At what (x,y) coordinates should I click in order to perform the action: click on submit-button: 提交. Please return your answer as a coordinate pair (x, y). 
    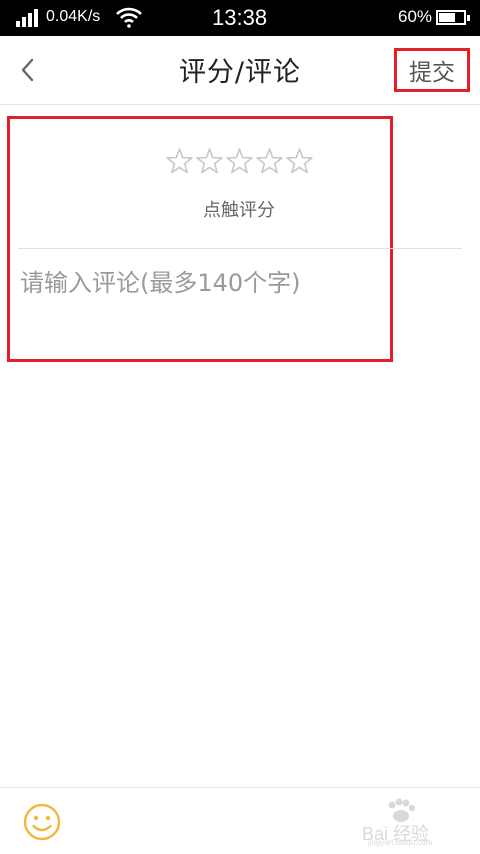
    Looking at the image, I should click on (432, 70).